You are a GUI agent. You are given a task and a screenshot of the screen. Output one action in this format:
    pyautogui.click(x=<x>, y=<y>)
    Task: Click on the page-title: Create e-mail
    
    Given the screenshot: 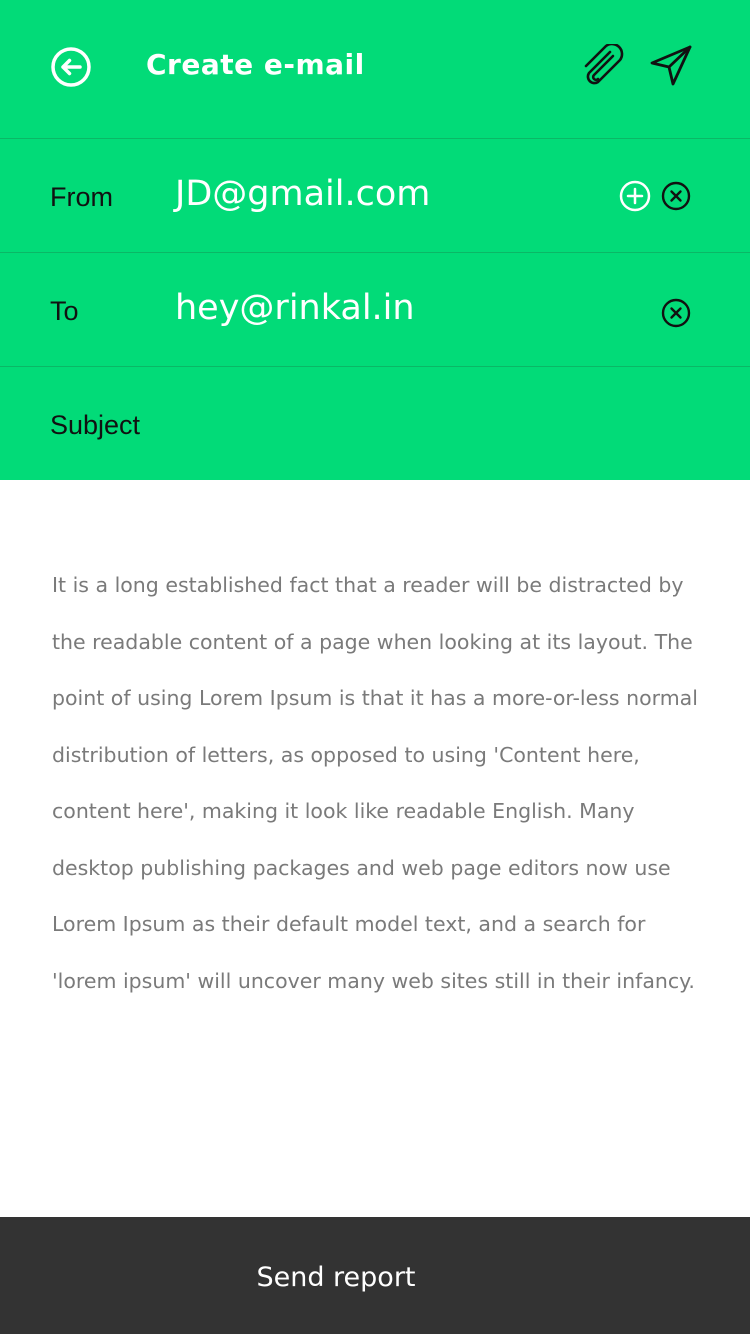 What is the action you would take?
    pyautogui.click(x=255, y=64)
    